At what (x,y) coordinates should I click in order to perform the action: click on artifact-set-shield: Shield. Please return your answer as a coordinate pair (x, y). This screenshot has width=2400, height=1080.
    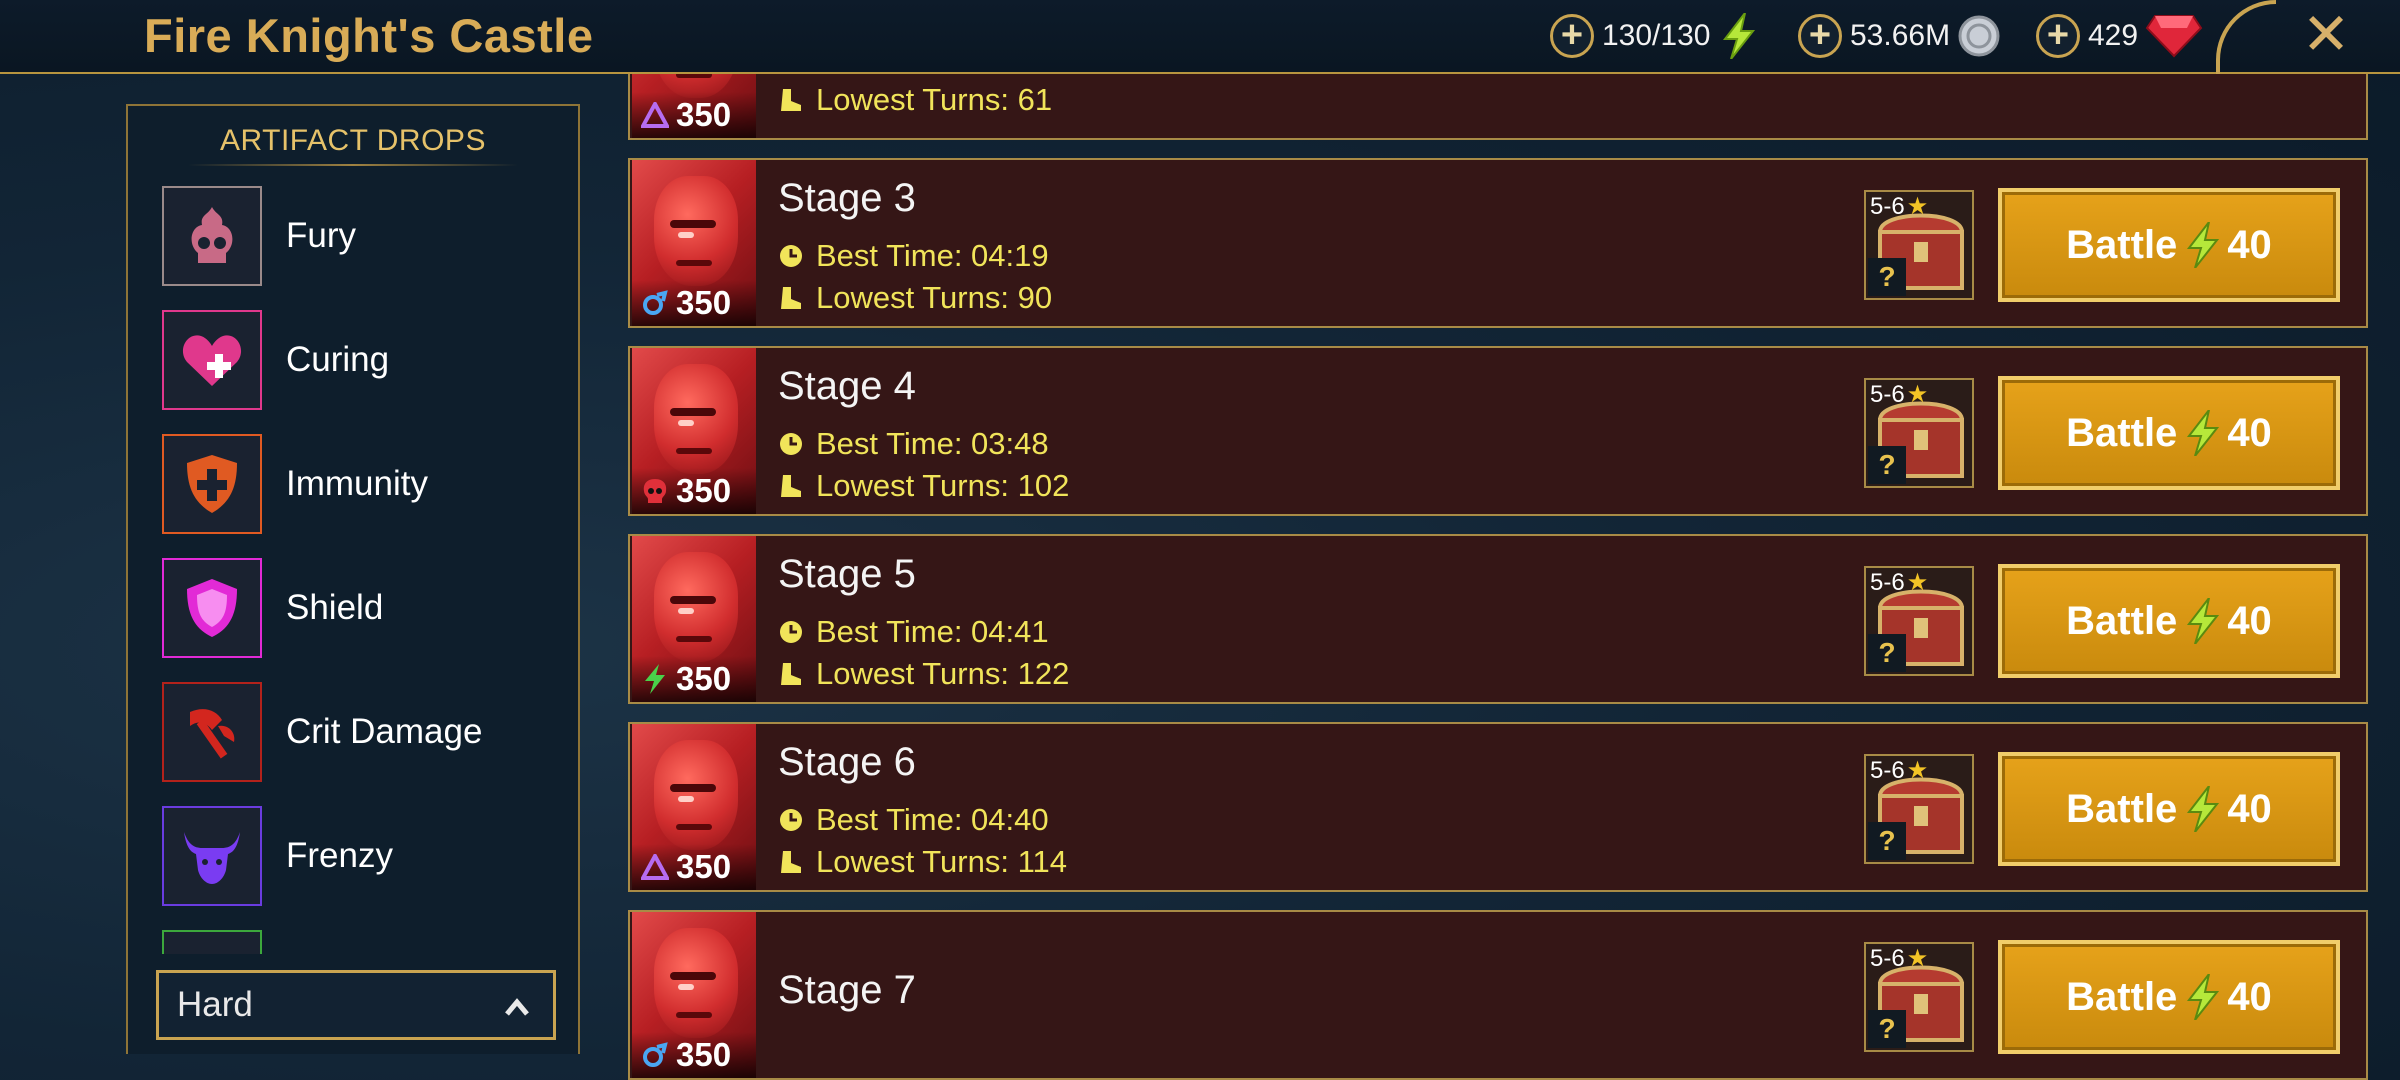
    Looking at the image, I should click on (362, 608).